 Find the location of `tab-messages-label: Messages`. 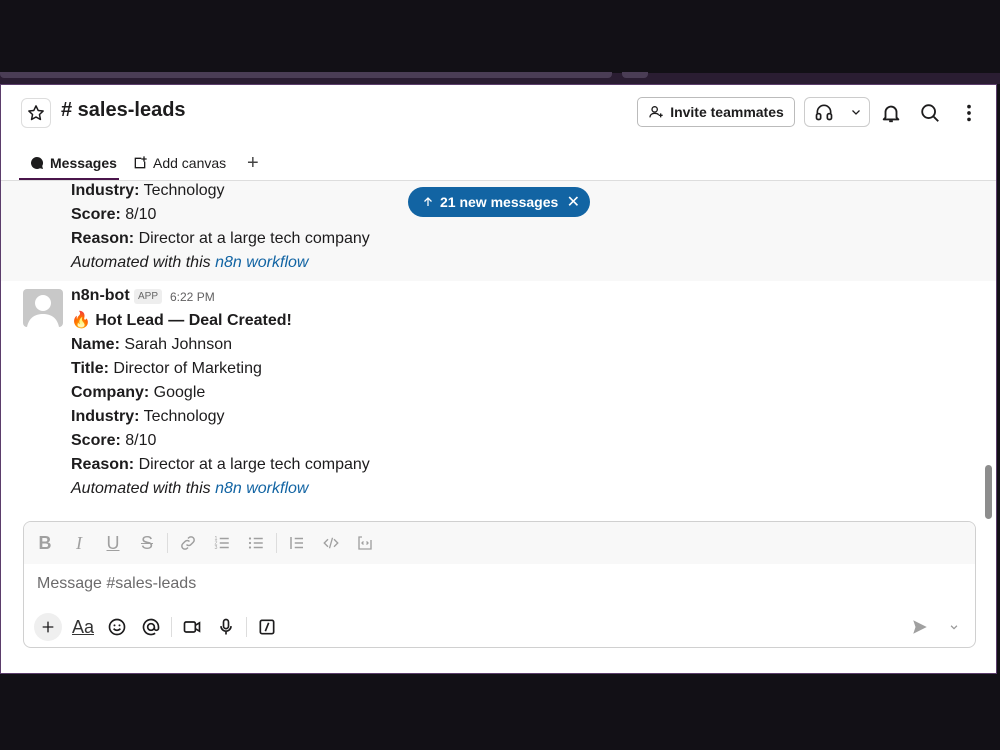

tab-messages-label: Messages is located at coordinates (83, 163).